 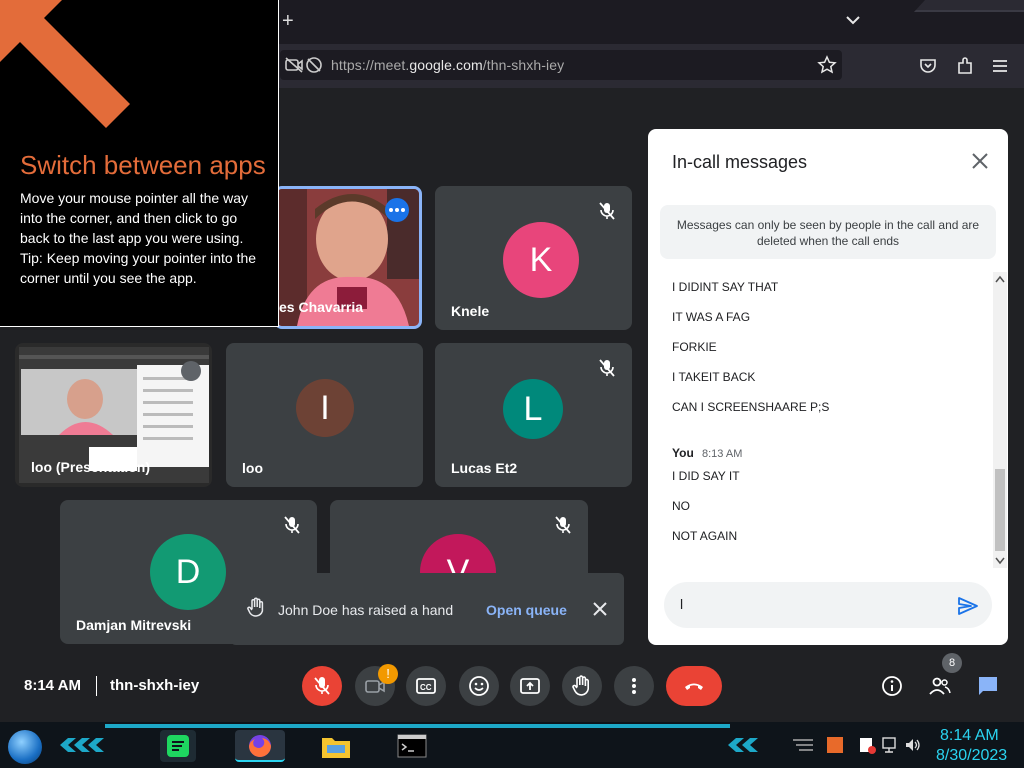 What do you see at coordinates (853, 20) in the screenshot?
I see `chevron-down-icon` at bounding box center [853, 20].